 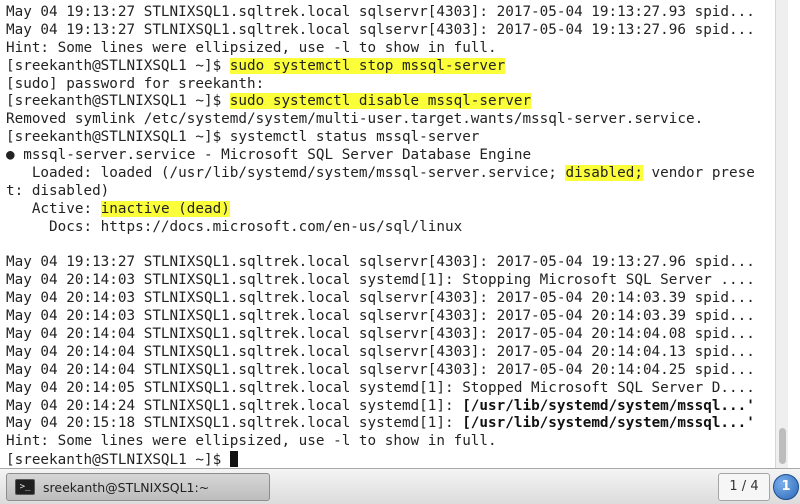 What do you see at coordinates (782, 446) in the screenshot?
I see `scrollbar-thumb` at bounding box center [782, 446].